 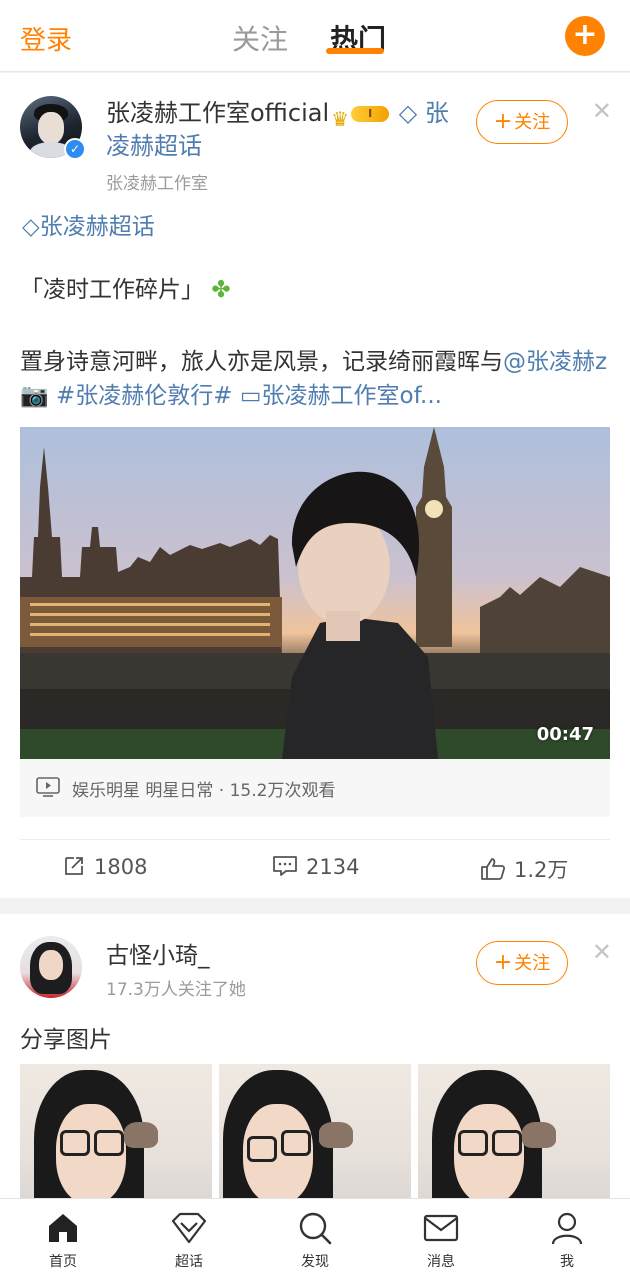 What do you see at coordinates (48, 787) in the screenshot?
I see `video-play-icon` at bounding box center [48, 787].